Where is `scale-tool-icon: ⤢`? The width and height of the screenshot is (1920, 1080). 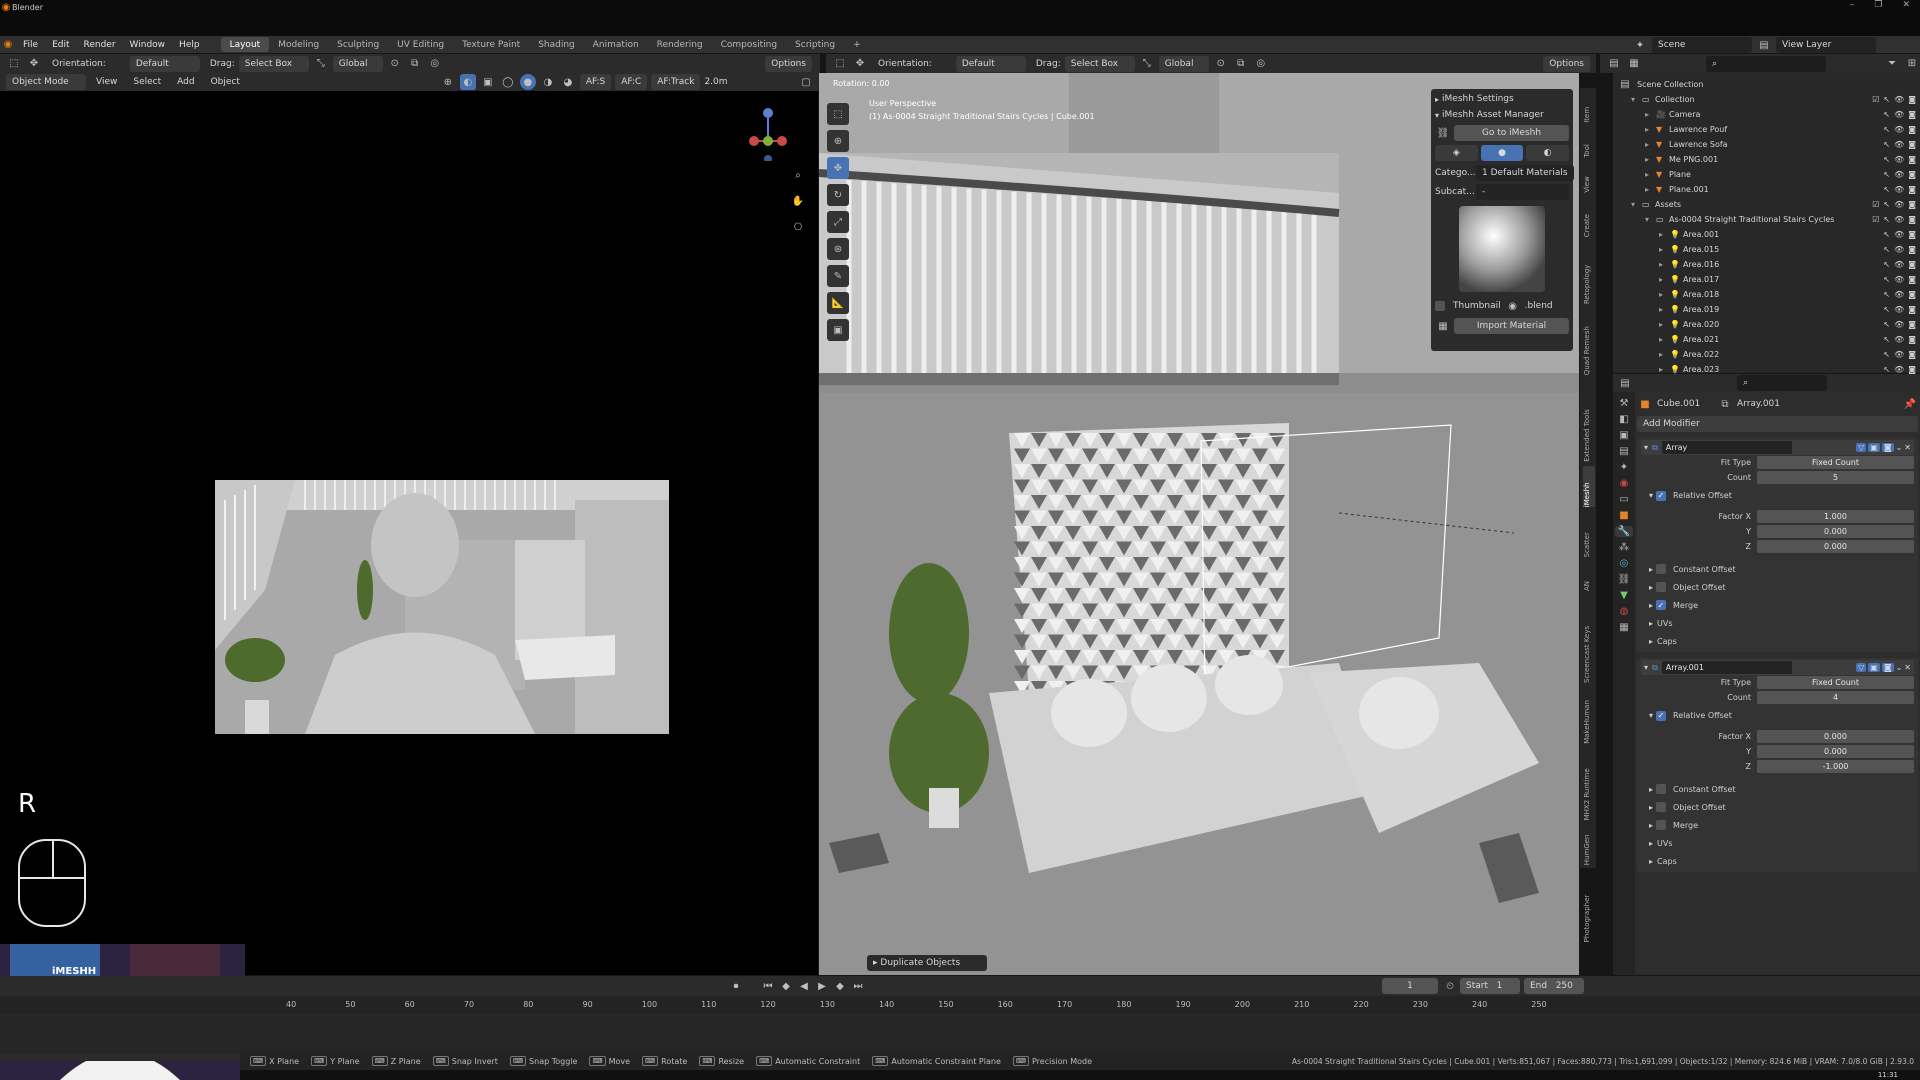
scale-tool-icon: ⤢ is located at coordinates (838, 222).